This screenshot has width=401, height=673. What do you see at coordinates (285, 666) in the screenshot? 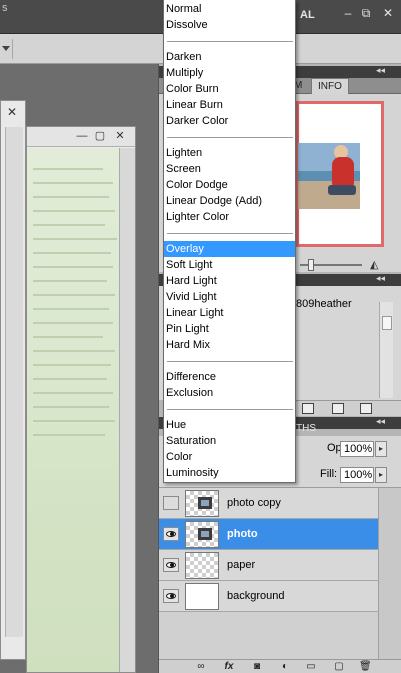
I see `adjustment-icon: ◐` at bounding box center [285, 666].